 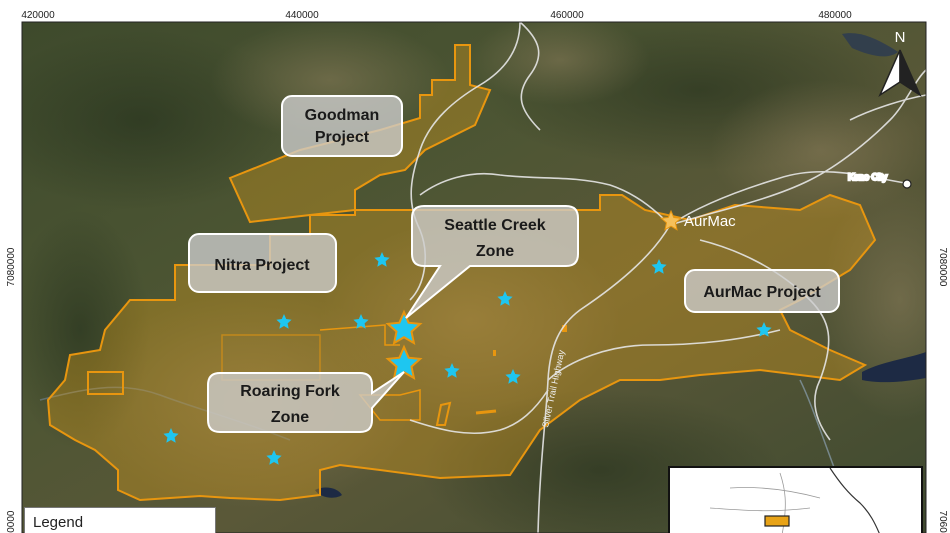 I want to click on legend-title: Legend, so click(x=58, y=522).